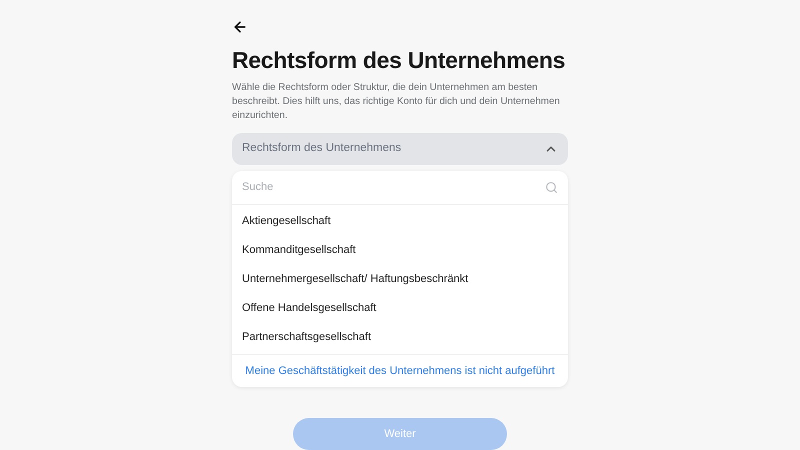 This screenshot has width=800, height=450. I want to click on page-description: Wähle die Rechtsform oder Struktur, die dein Unternehmen am besten beschreibt. Dies hilft uns, das richtige Konto für dich und dein Unternehmen einzurichten., so click(396, 102).